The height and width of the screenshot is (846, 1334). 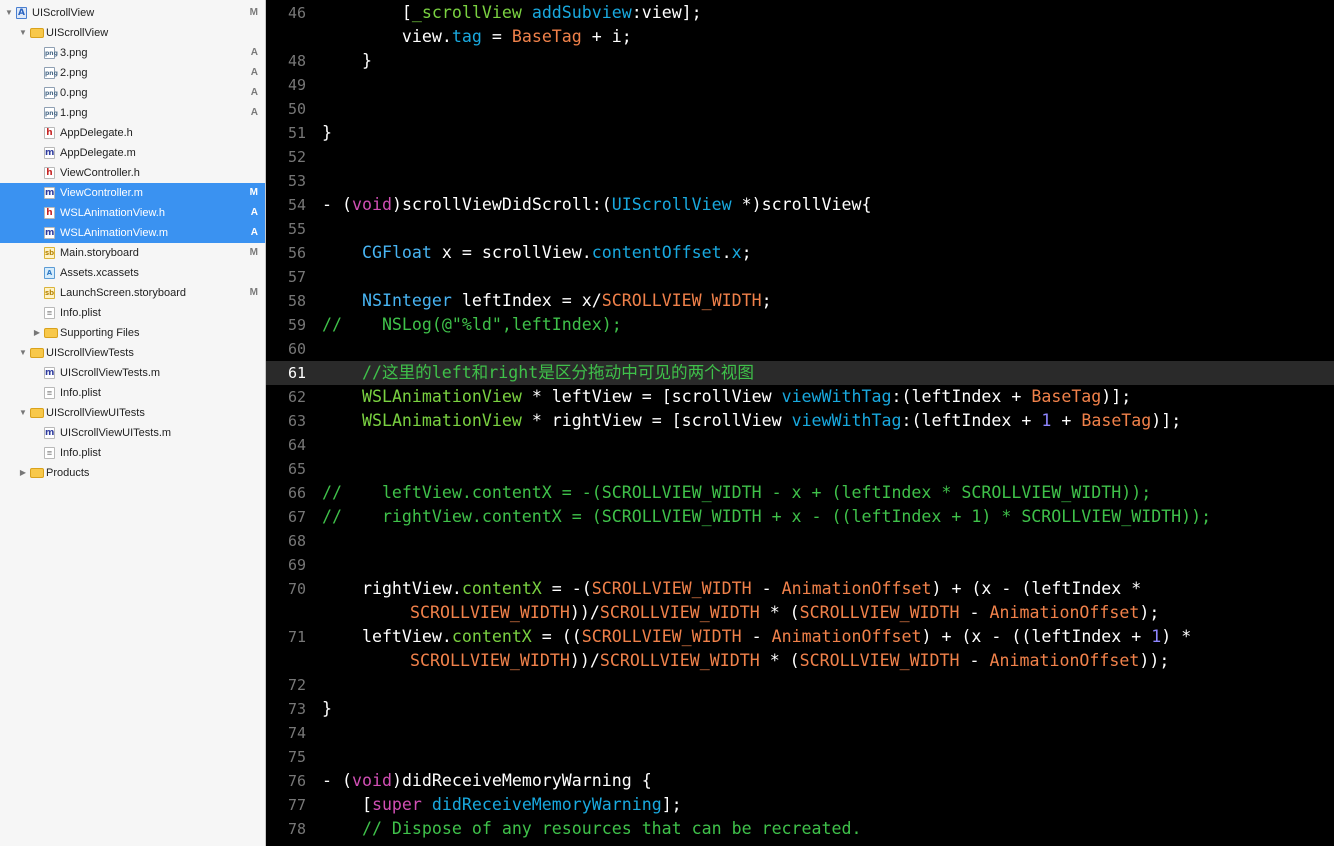 What do you see at coordinates (800, 37) in the screenshot?
I see `code-line: view.tag = BaseTag + i;` at bounding box center [800, 37].